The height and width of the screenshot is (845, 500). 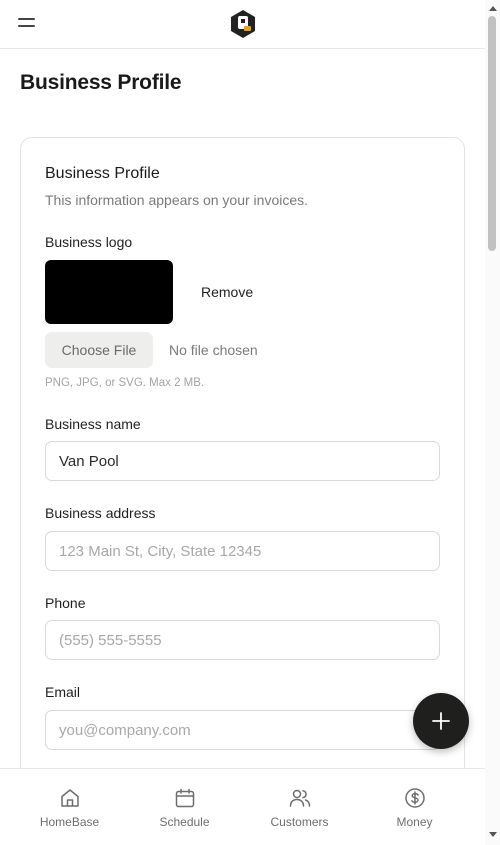 I want to click on nav-item-money: Money, so click(x=414, y=807).